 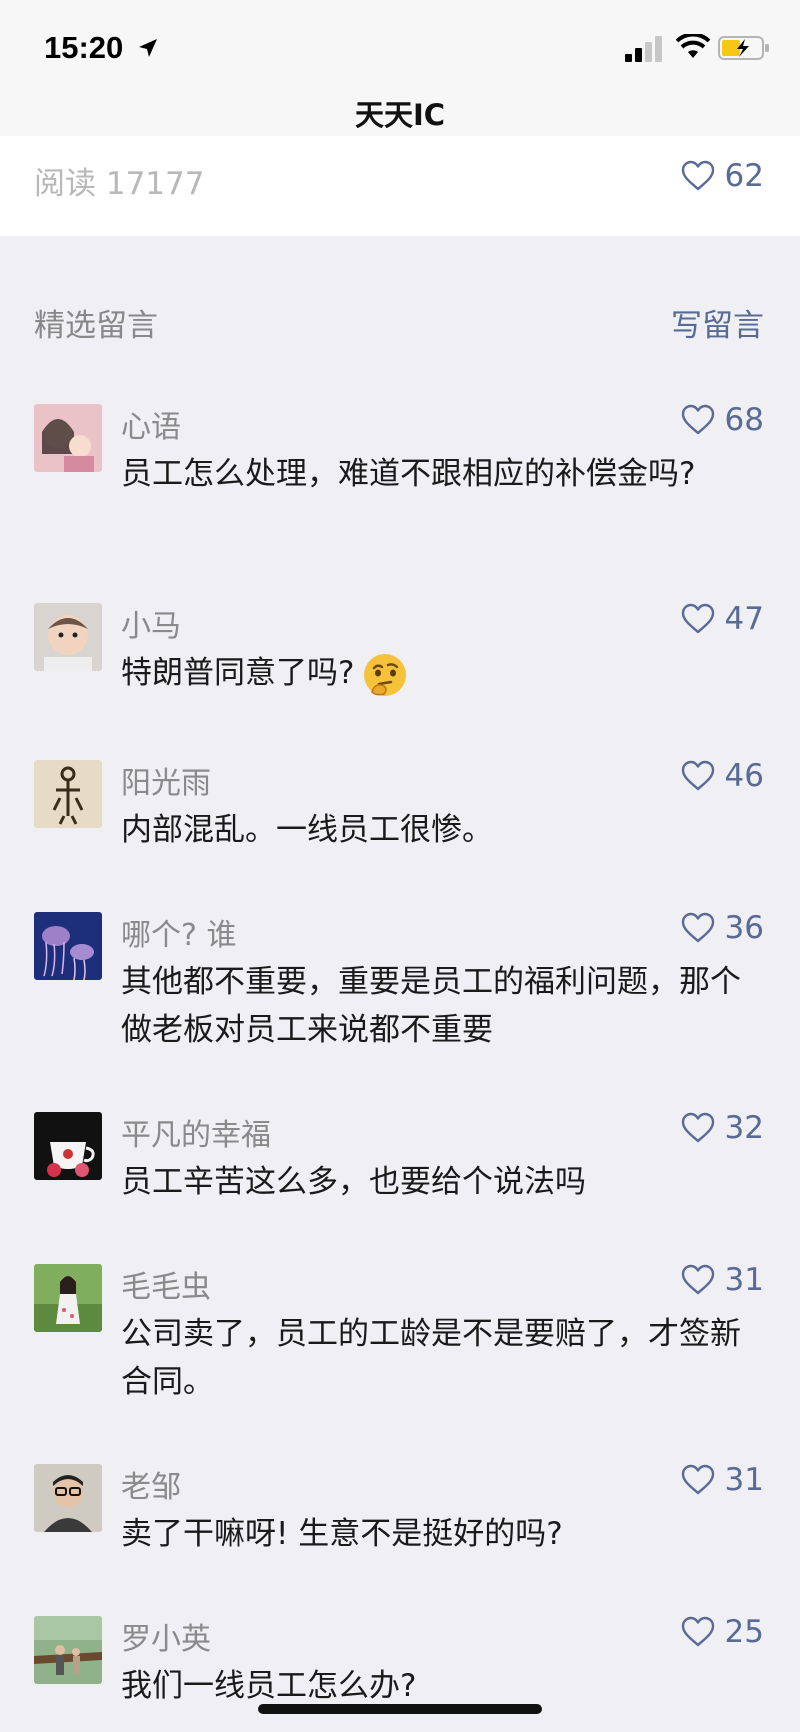 I want to click on article-like-count: 62, so click(x=744, y=176).